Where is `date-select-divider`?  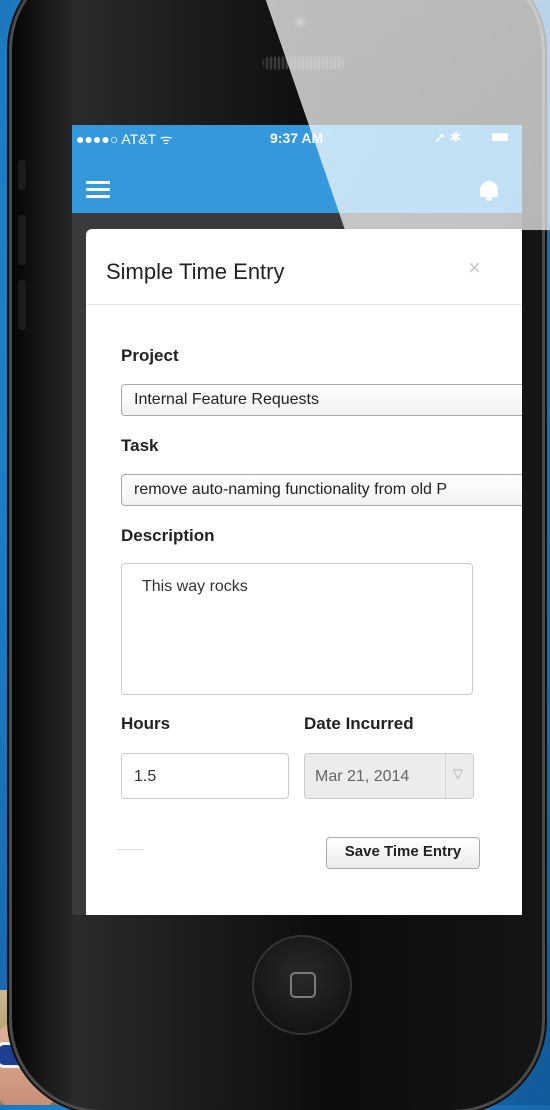
date-select-divider is located at coordinates (445, 776).